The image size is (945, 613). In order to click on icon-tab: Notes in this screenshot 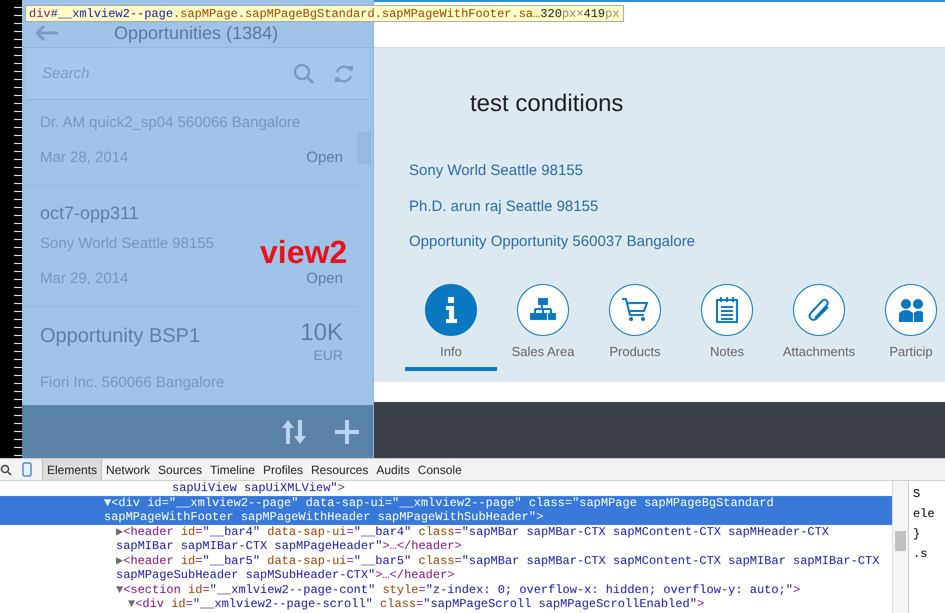, I will do `click(727, 327)`.